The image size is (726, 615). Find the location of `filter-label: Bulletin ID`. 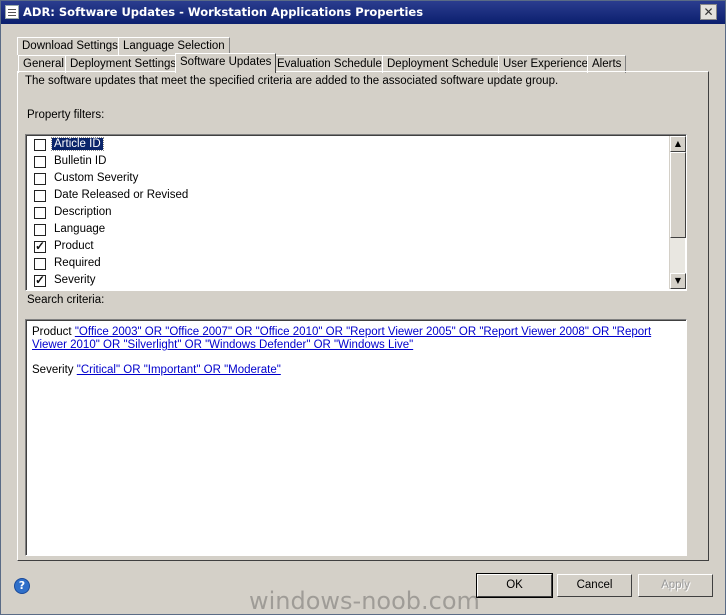

filter-label: Bulletin ID is located at coordinates (80, 161).